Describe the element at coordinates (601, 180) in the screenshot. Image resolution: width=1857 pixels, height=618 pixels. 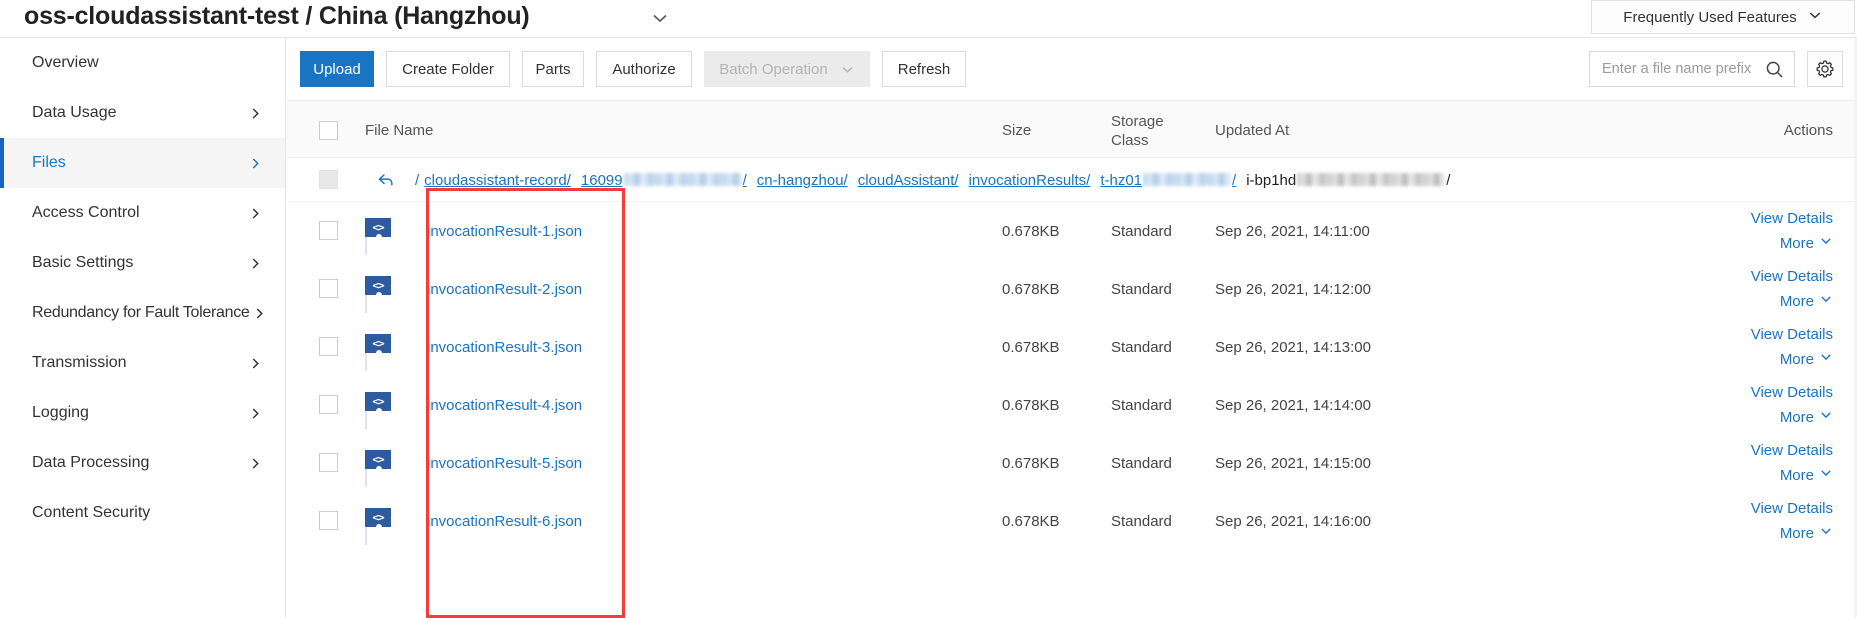
I see `breadcrumb-segment-text: 16099` at that location.